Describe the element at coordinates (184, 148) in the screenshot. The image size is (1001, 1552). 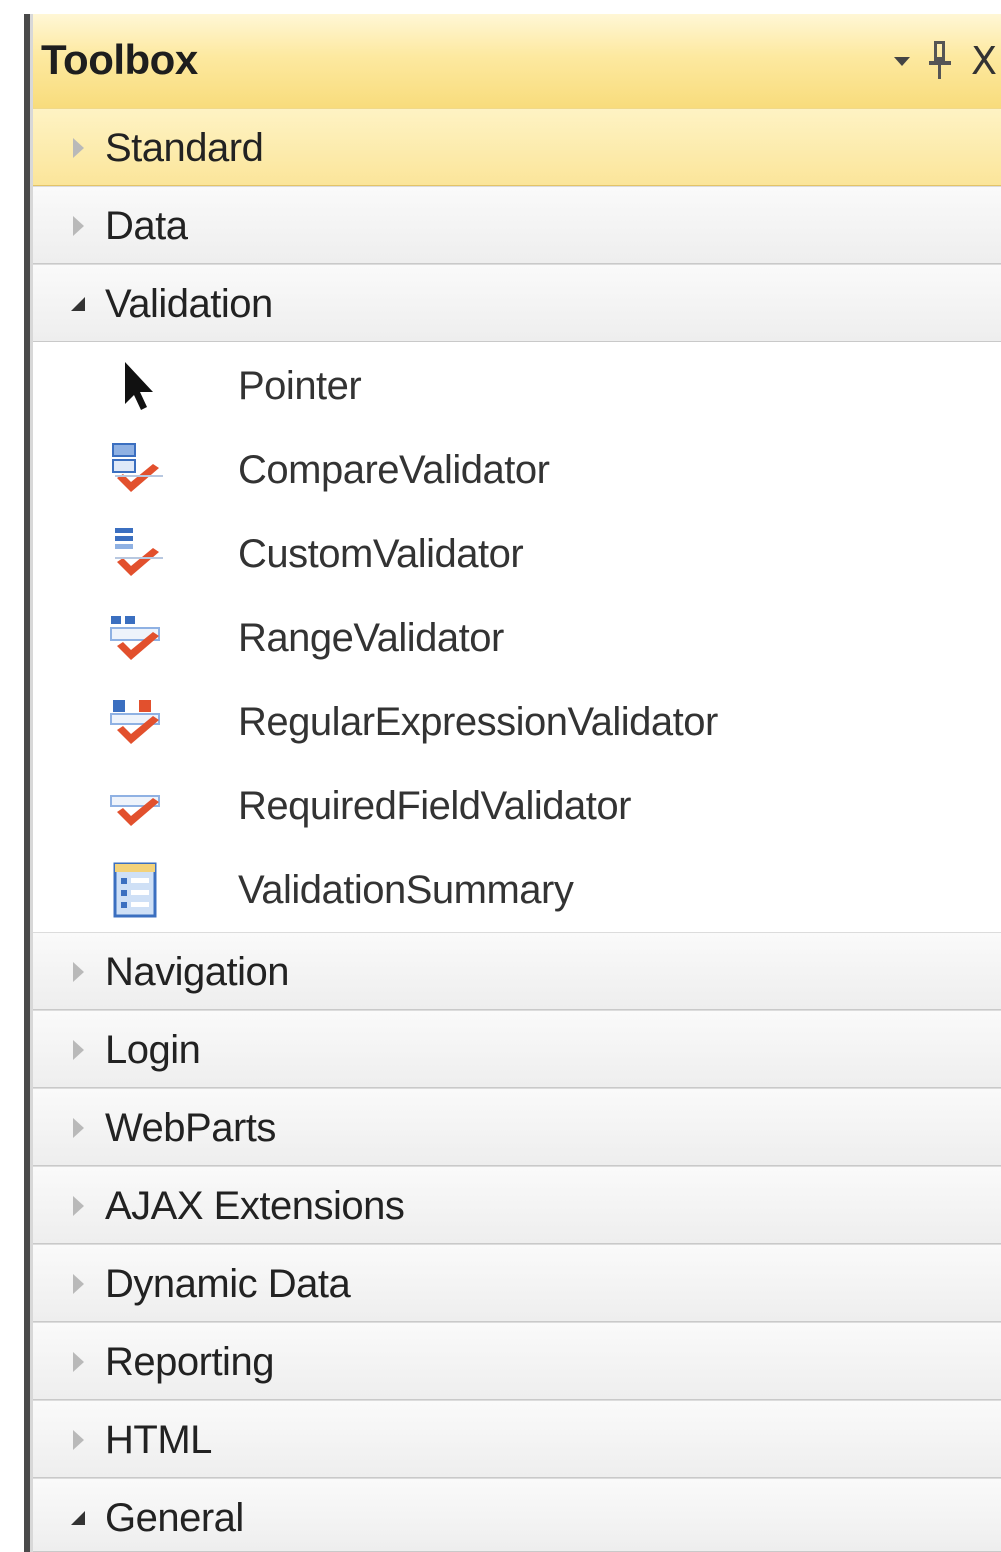
I see `section-label: Standard` at that location.